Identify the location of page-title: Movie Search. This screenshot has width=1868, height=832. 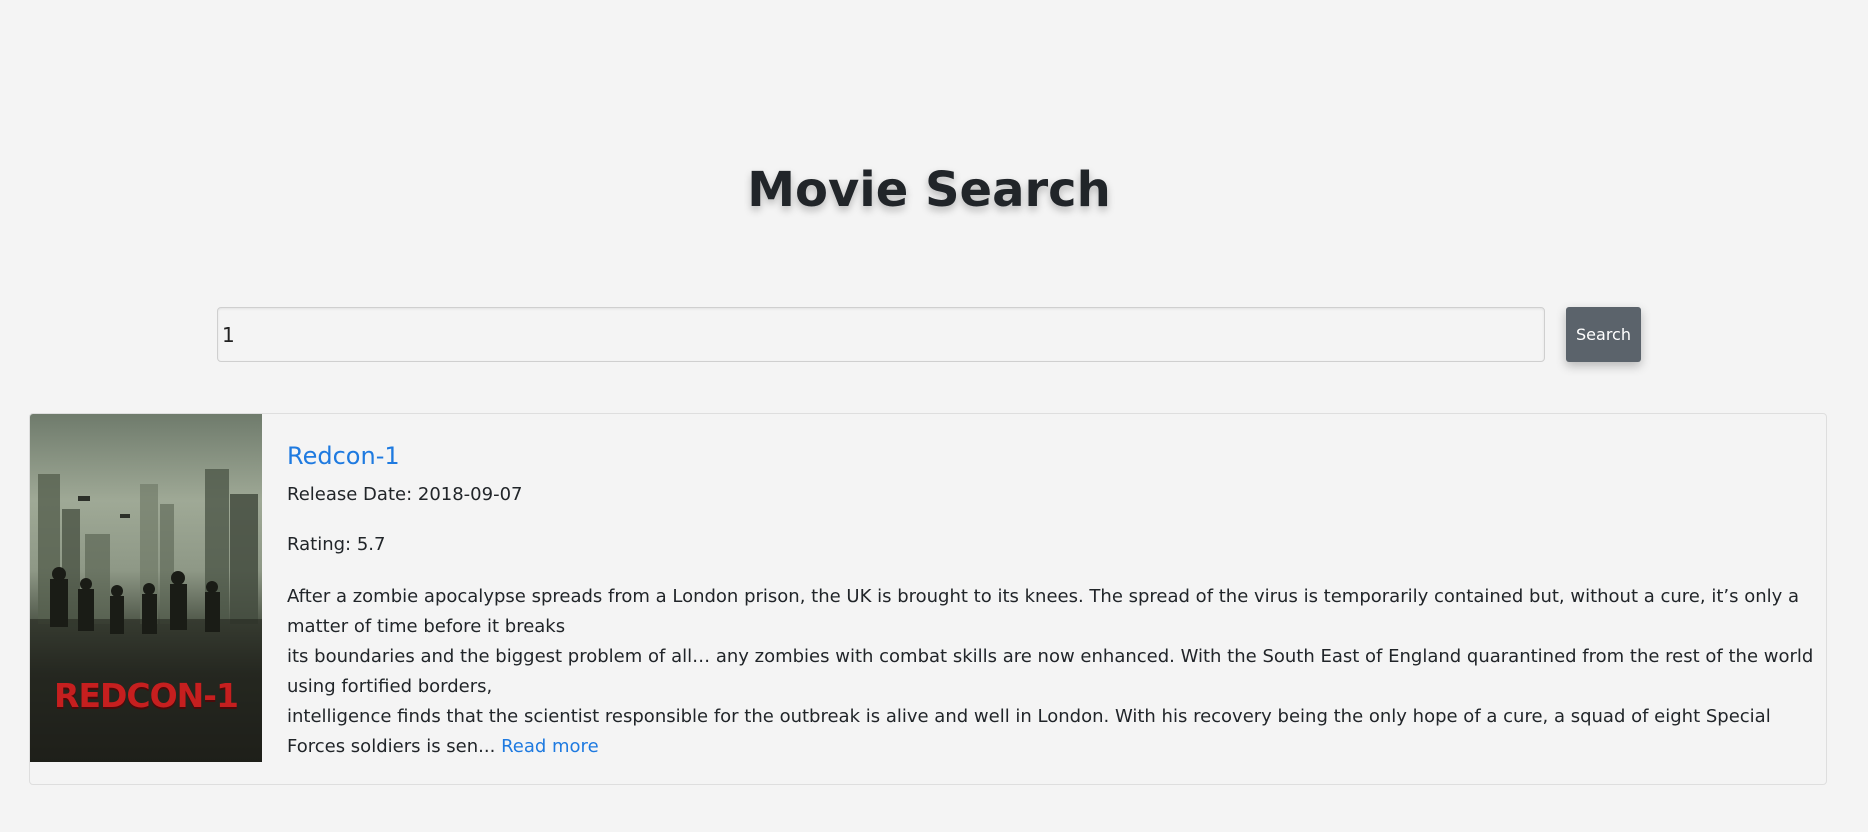
(929, 190).